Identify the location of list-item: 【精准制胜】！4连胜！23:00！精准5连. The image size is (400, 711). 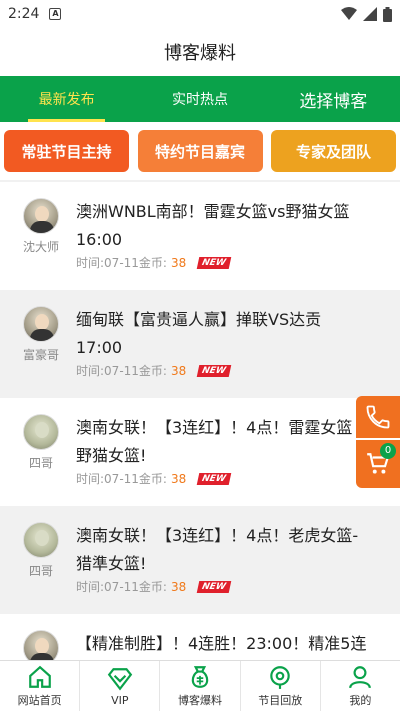
(200, 637).